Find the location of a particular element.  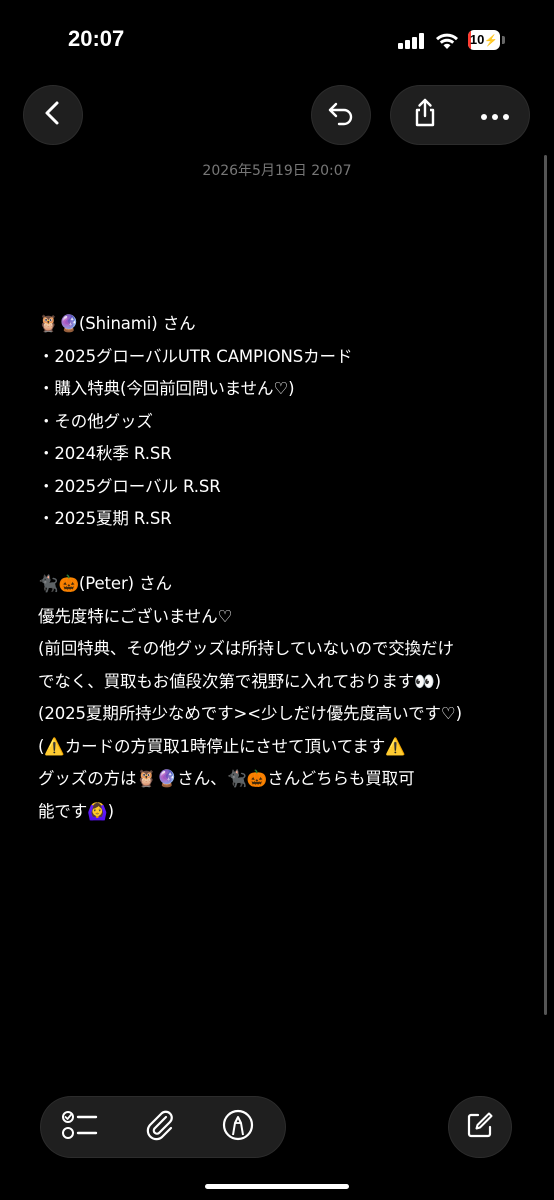

ellipsis-icon is located at coordinates (495, 115).